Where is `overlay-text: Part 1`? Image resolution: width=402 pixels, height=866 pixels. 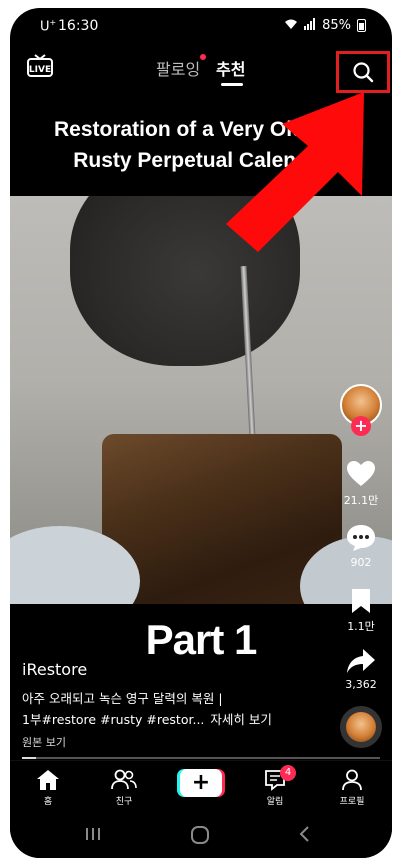
overlay-text: Part 1 is located at coordinates (201, 639).